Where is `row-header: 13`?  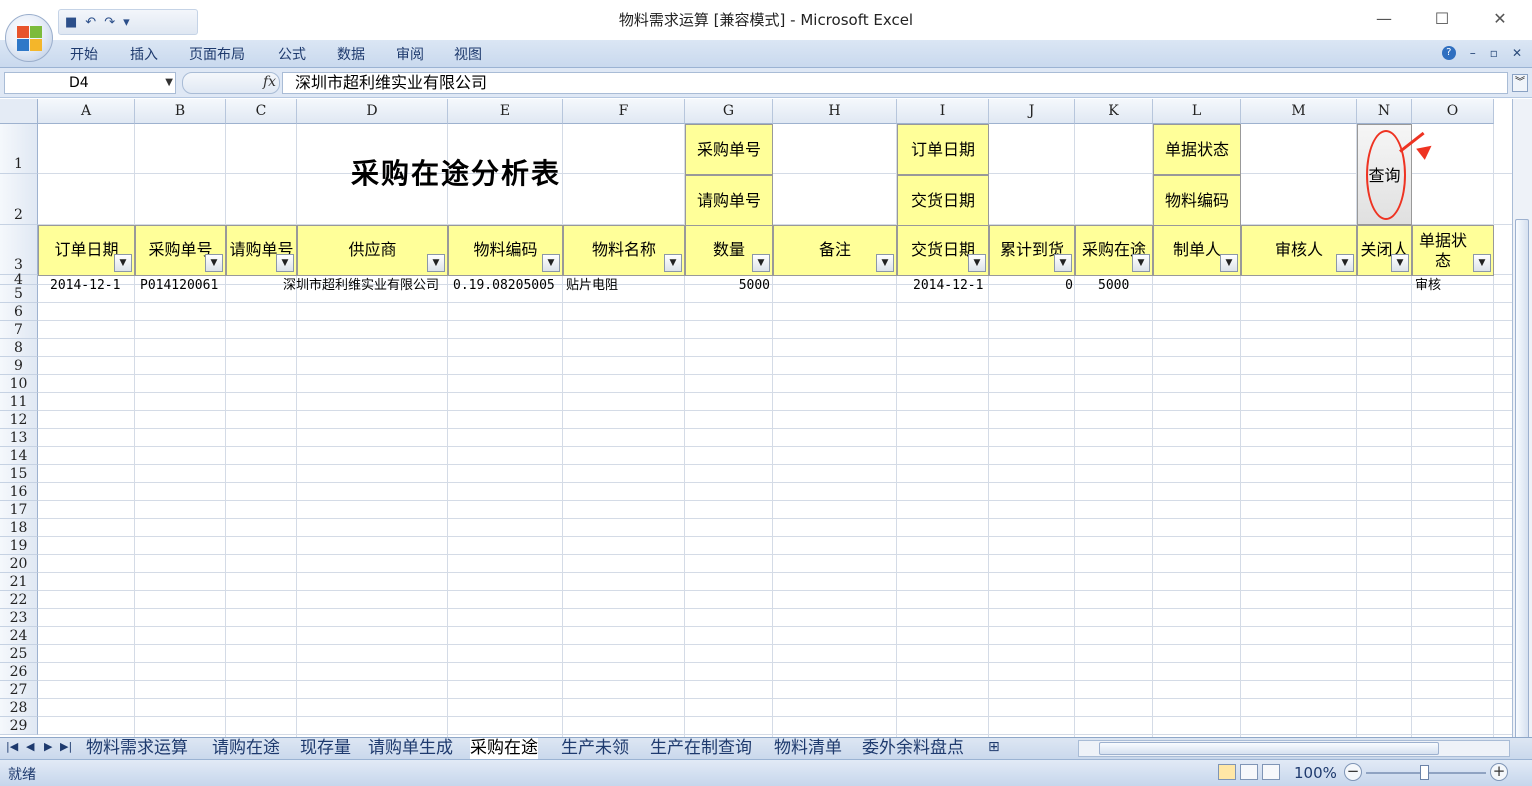
row-header: 13 is located at coordinates (19, 438).